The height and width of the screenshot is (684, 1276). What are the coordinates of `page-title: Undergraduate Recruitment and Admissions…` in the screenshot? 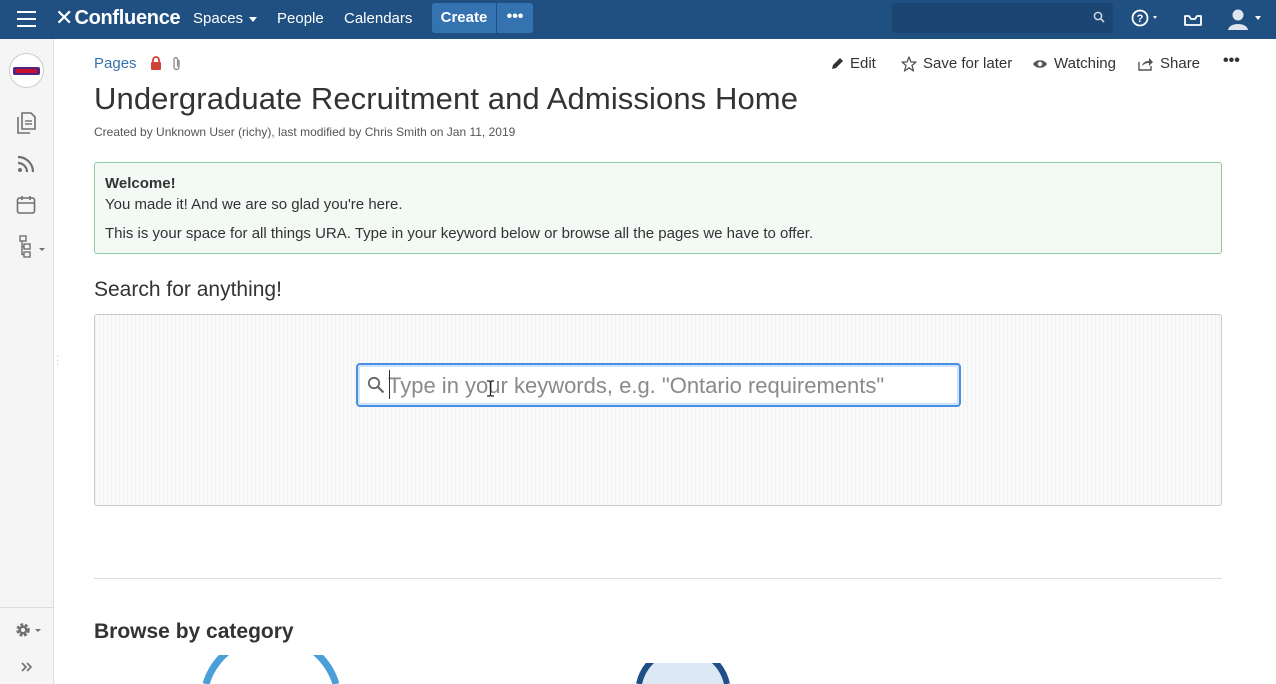 It's located at (446, 98).